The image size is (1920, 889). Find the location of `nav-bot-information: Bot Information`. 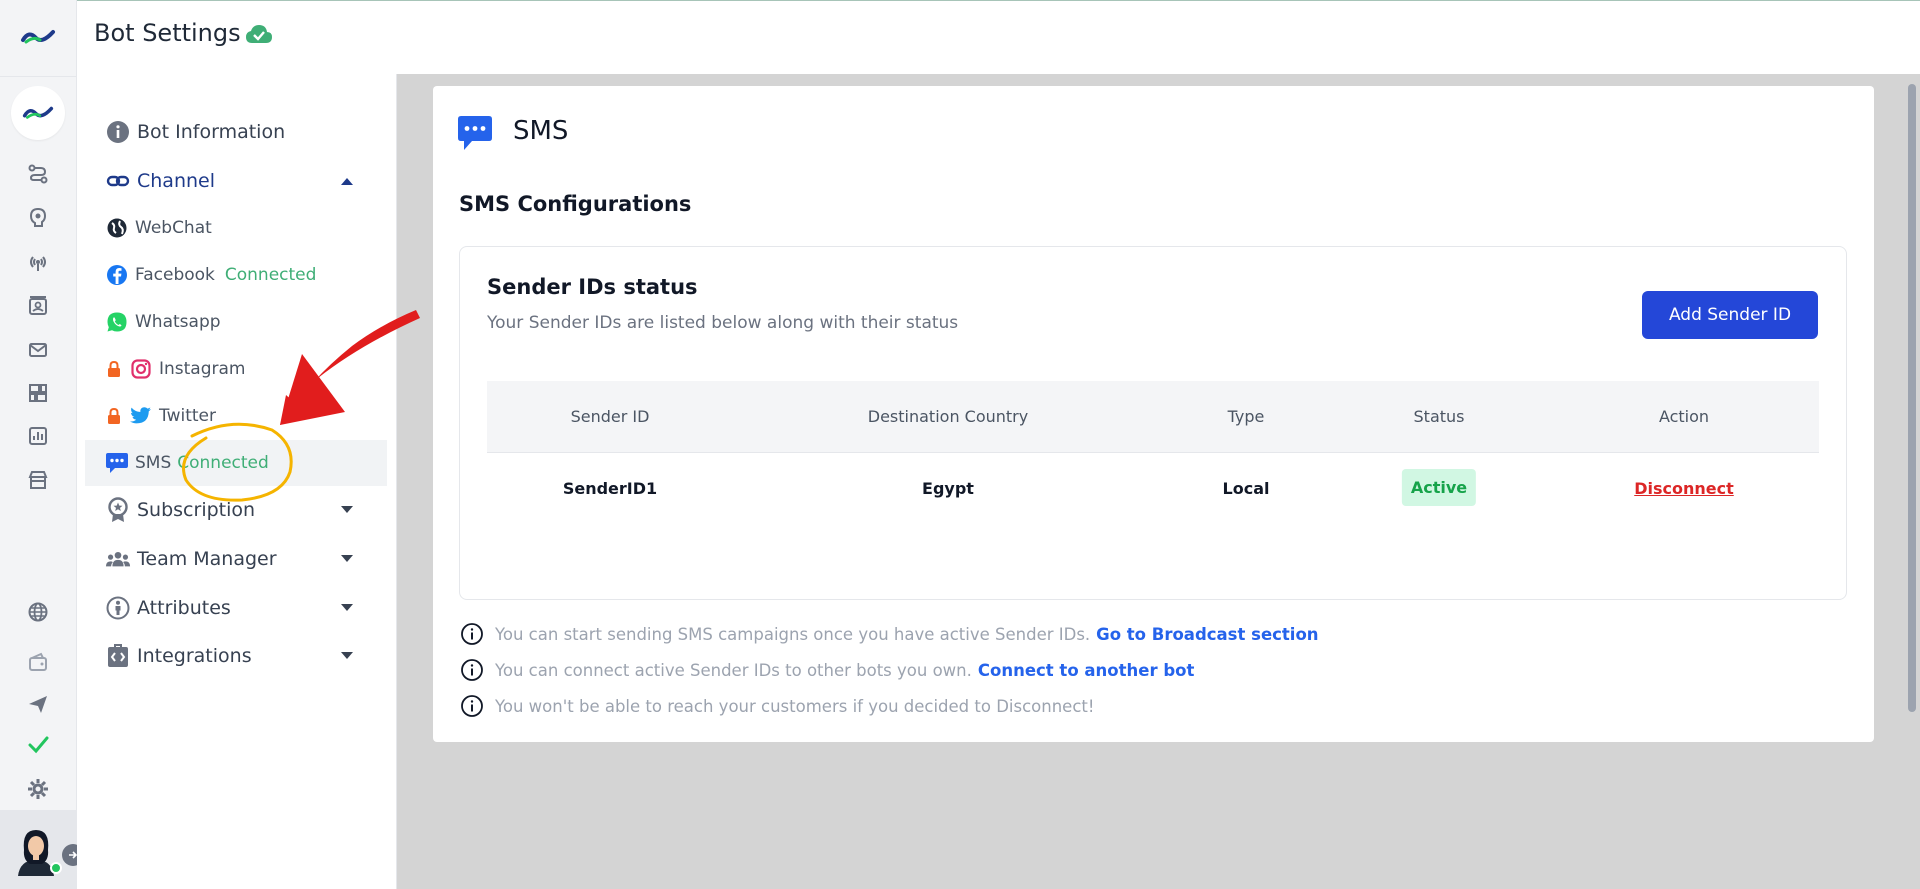

nav-bot-information: Bot Information is located at coordinates (195, 132).